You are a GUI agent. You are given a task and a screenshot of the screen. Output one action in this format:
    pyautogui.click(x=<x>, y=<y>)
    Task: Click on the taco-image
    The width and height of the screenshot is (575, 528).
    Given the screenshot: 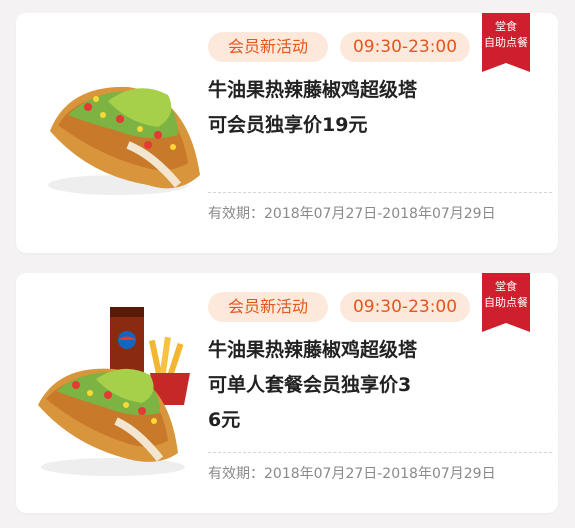 What is the action you would take?
    pyautogui.click(x=124, y=140)
    